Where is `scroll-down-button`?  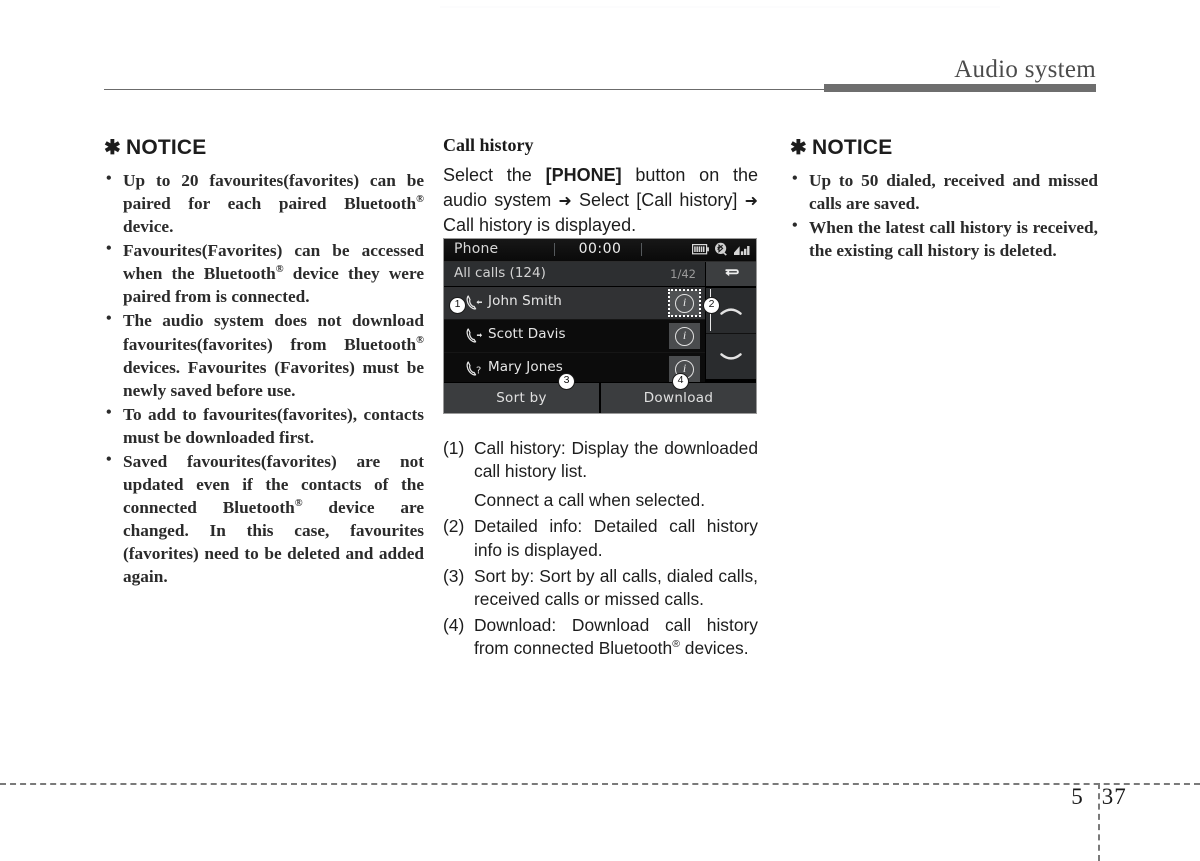
scroll-down-button is located at coordinates (731, 356).